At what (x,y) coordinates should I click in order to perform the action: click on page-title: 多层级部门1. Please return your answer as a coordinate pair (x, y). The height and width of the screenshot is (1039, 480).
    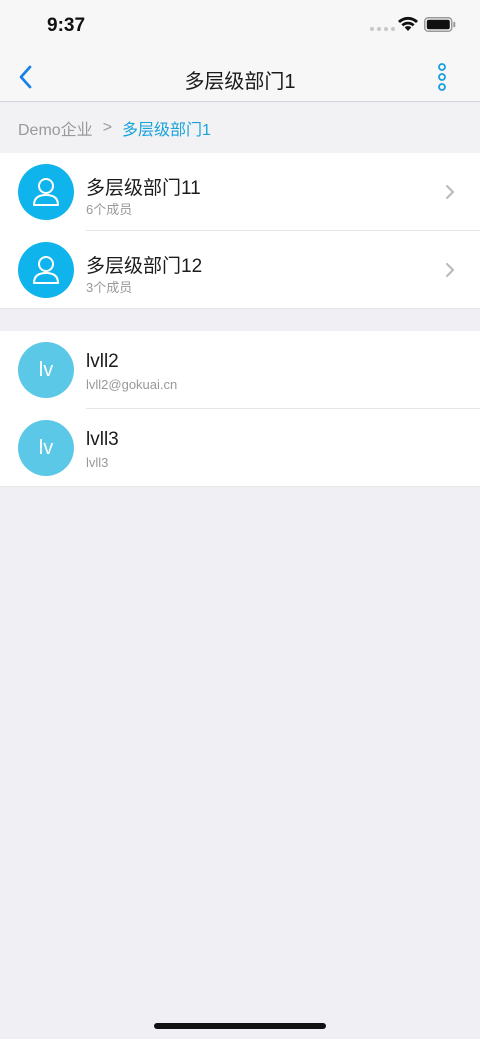
    Looking at the image, I should click on (240, 82).